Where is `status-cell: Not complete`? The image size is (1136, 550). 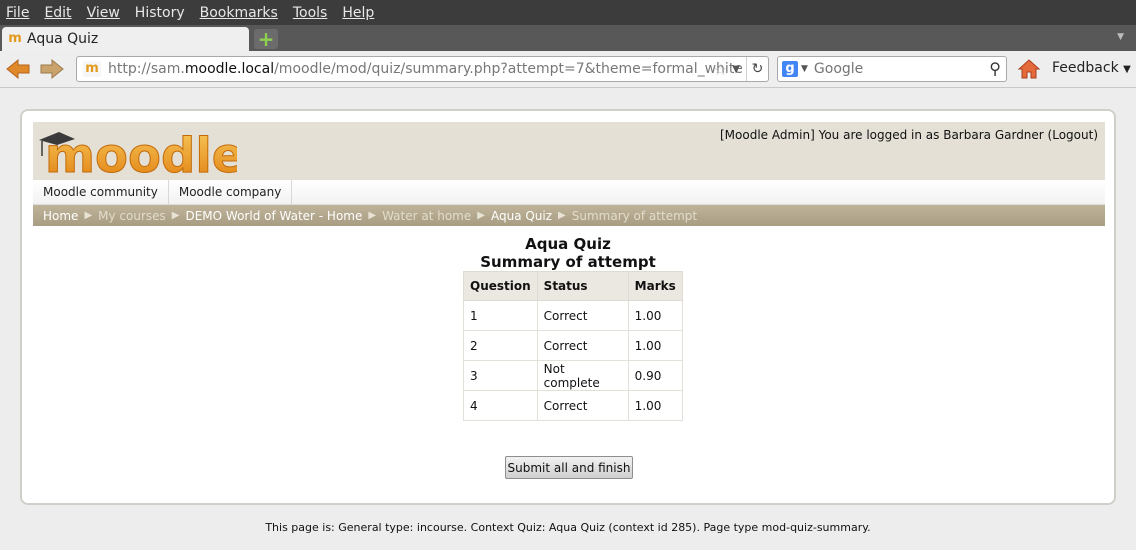 status-cell: Not complete is located at coordinates (582, 375).